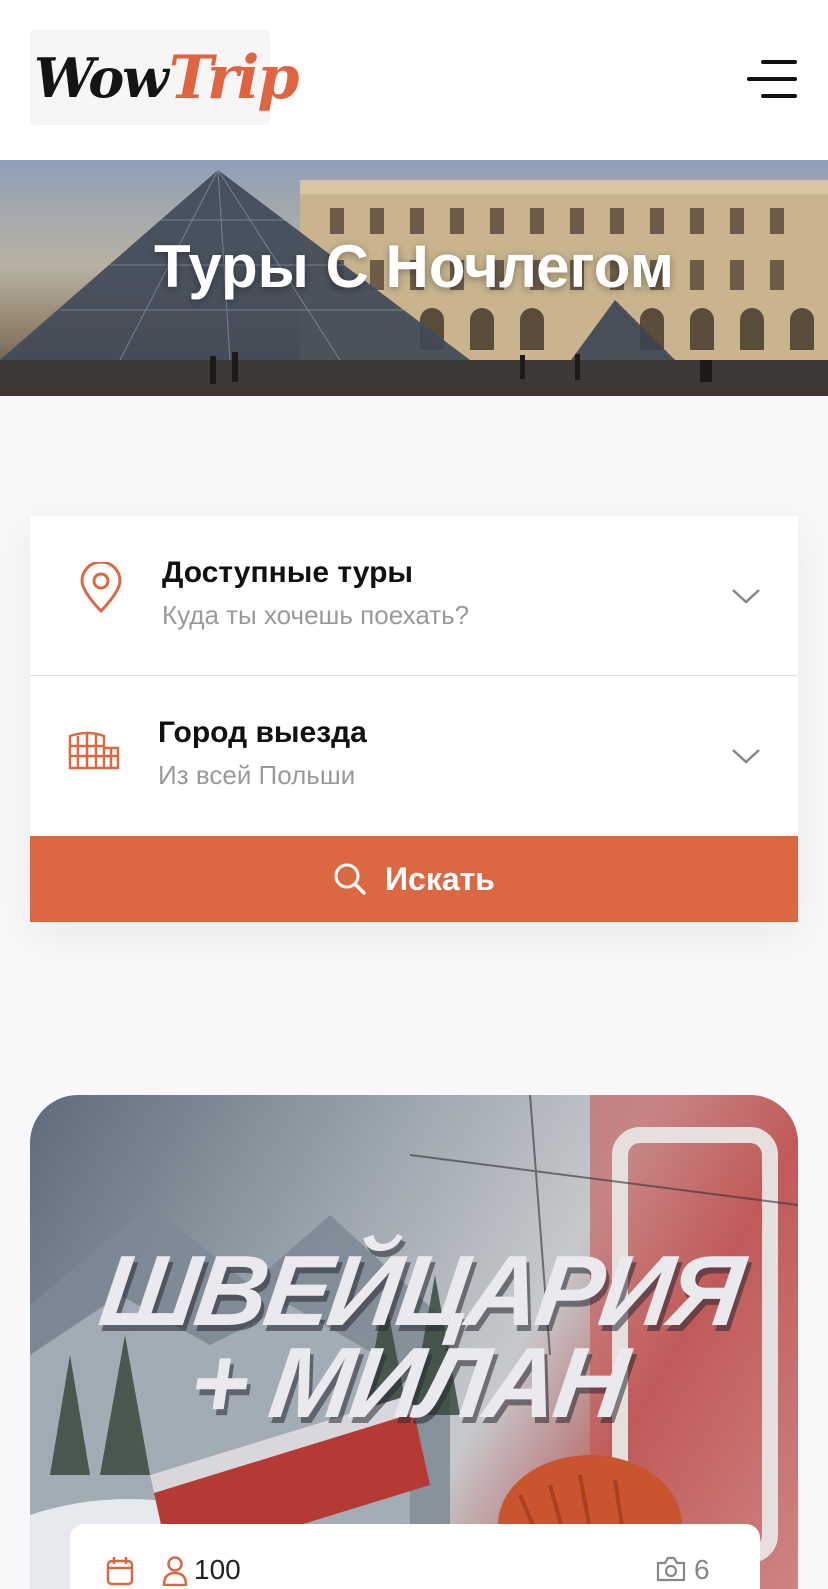 The height and width of the screenshot is (1589, 828). I want to click on wowtrip-logo: Wow Trip, so click(164, 77).